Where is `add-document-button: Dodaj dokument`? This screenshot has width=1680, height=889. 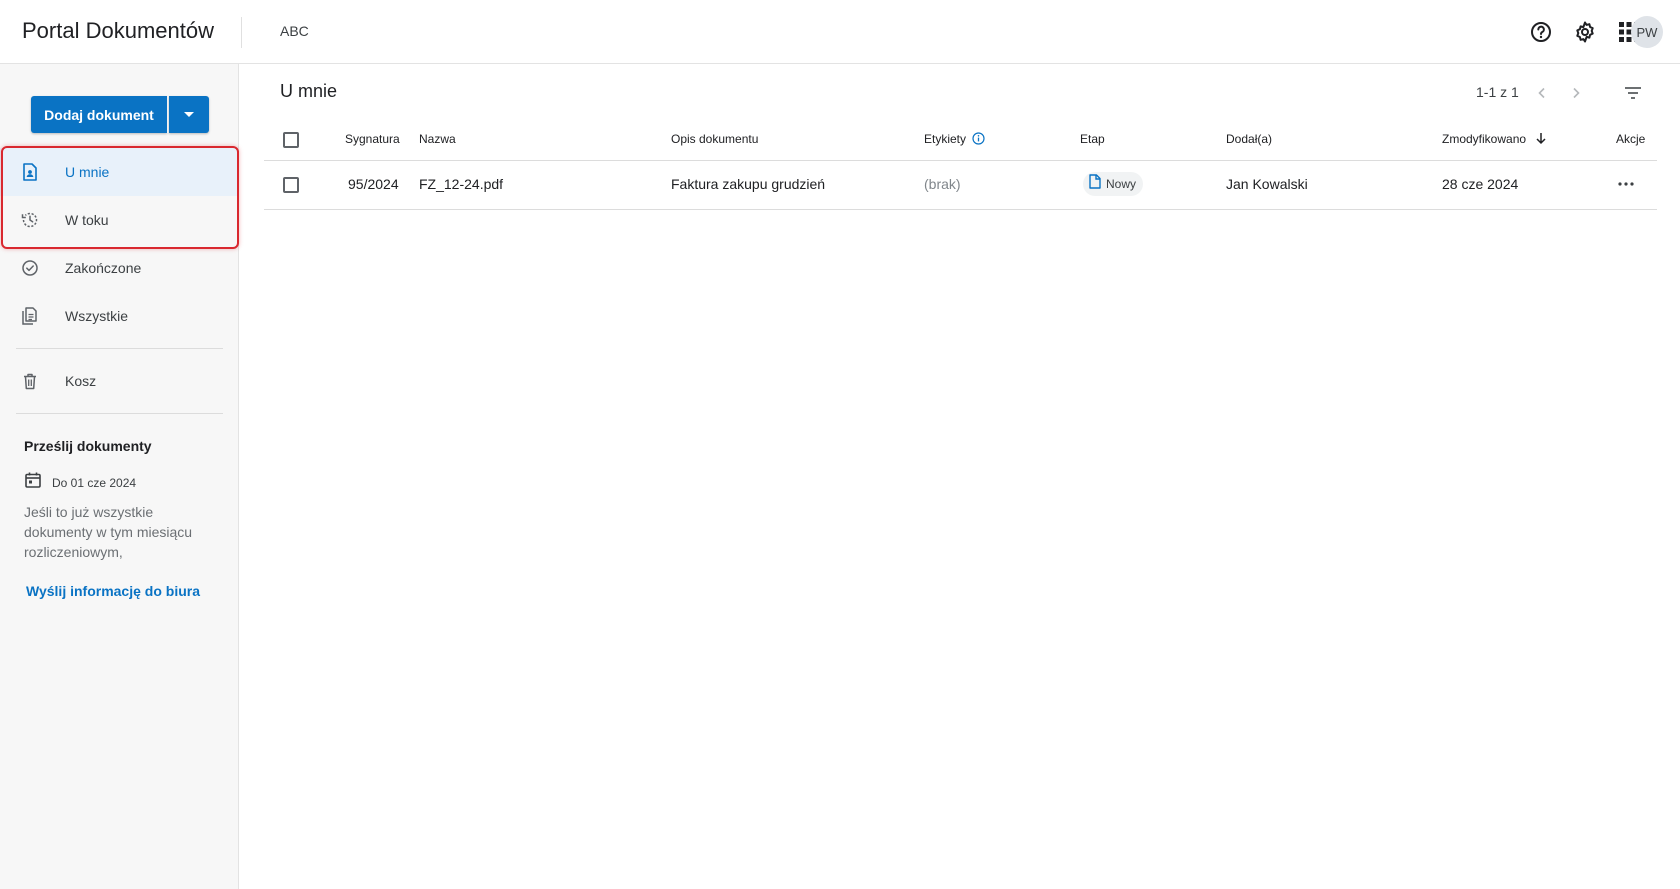 add-document-button: Dodaj dokument is located at coordinates (99, 114).